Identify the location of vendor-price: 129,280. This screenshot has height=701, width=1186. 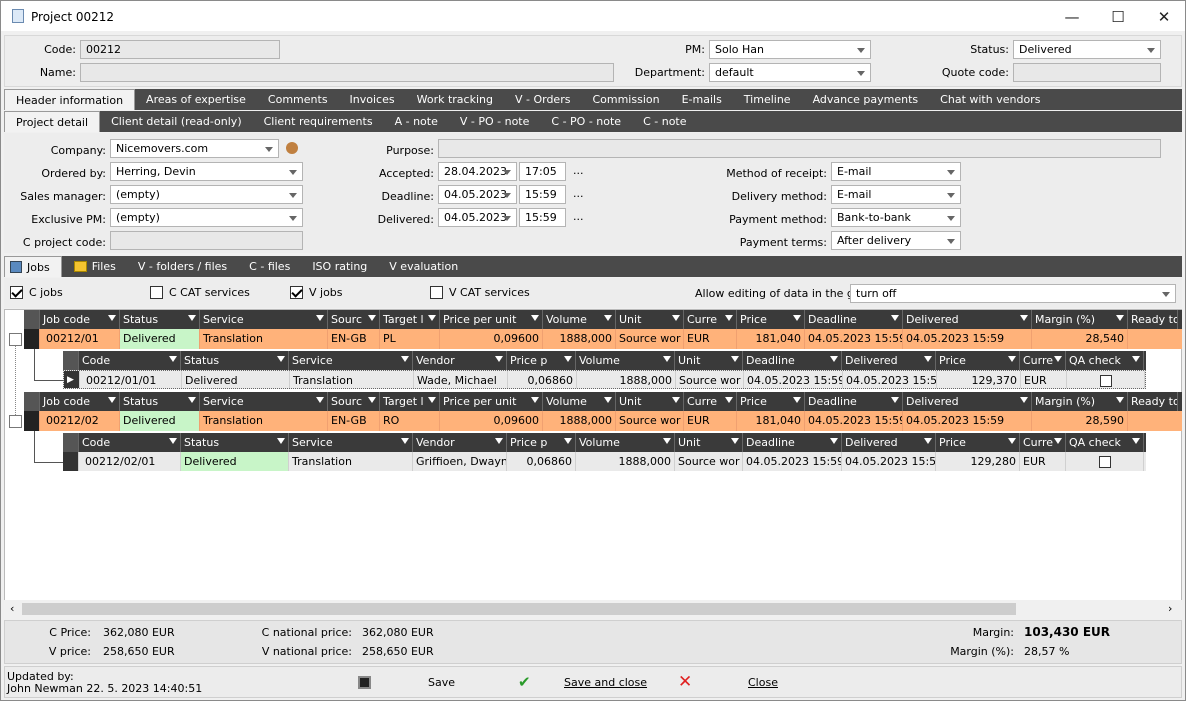
(978, 461).